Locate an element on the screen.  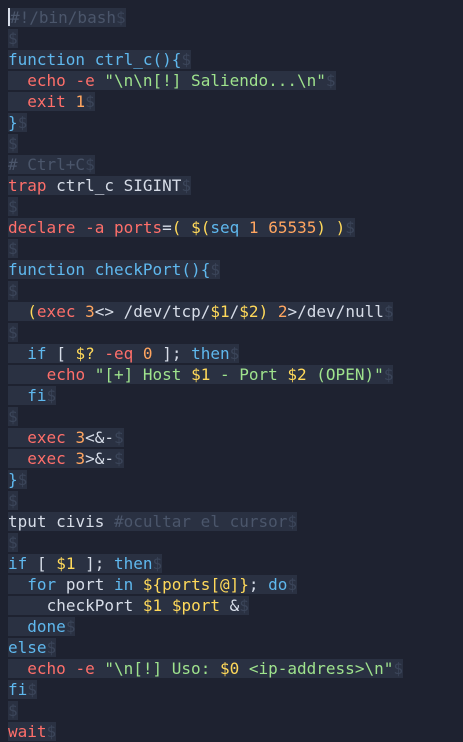
code-line: checkPort $1 $port &$ is located at coordinates (128, 605).